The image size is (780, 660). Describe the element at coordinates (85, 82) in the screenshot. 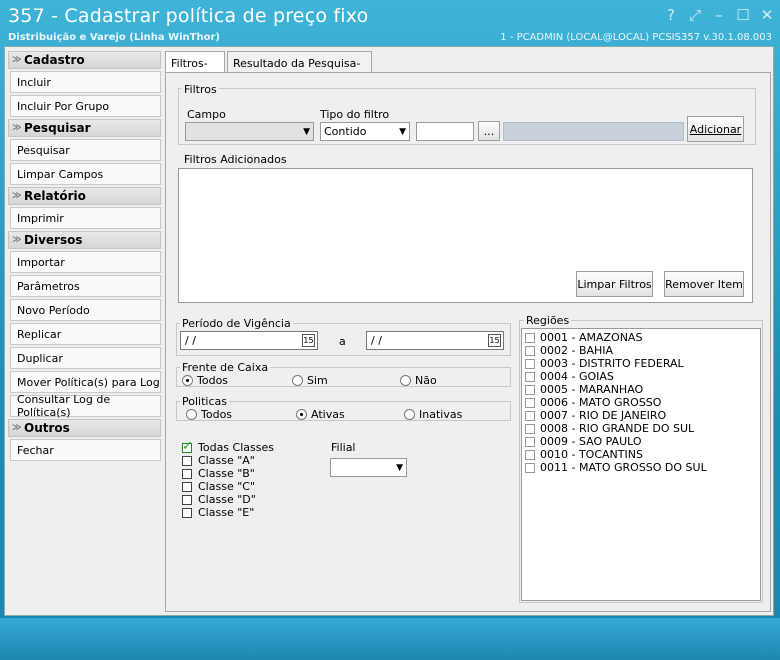

I see `incluir-button: Incluir` at that location.